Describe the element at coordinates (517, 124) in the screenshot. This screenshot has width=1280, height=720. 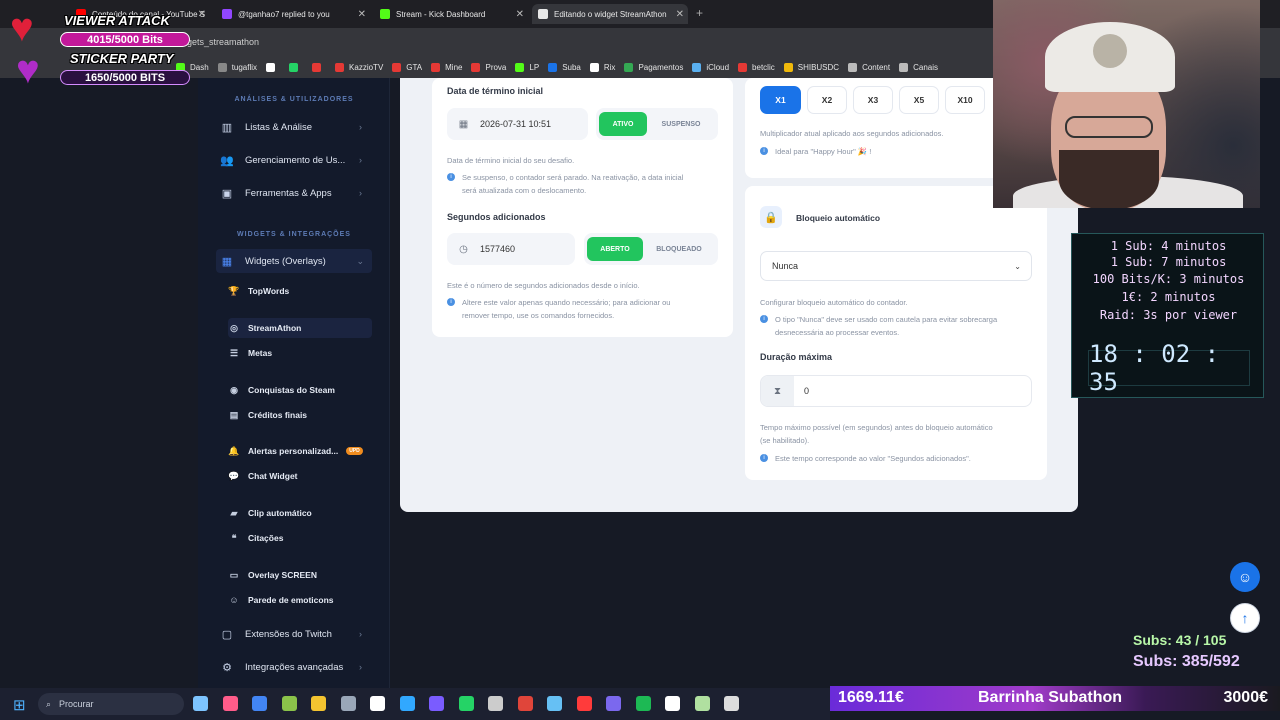
I see `end-date-input: ▦ 2026-07-31 10:51` at that location.